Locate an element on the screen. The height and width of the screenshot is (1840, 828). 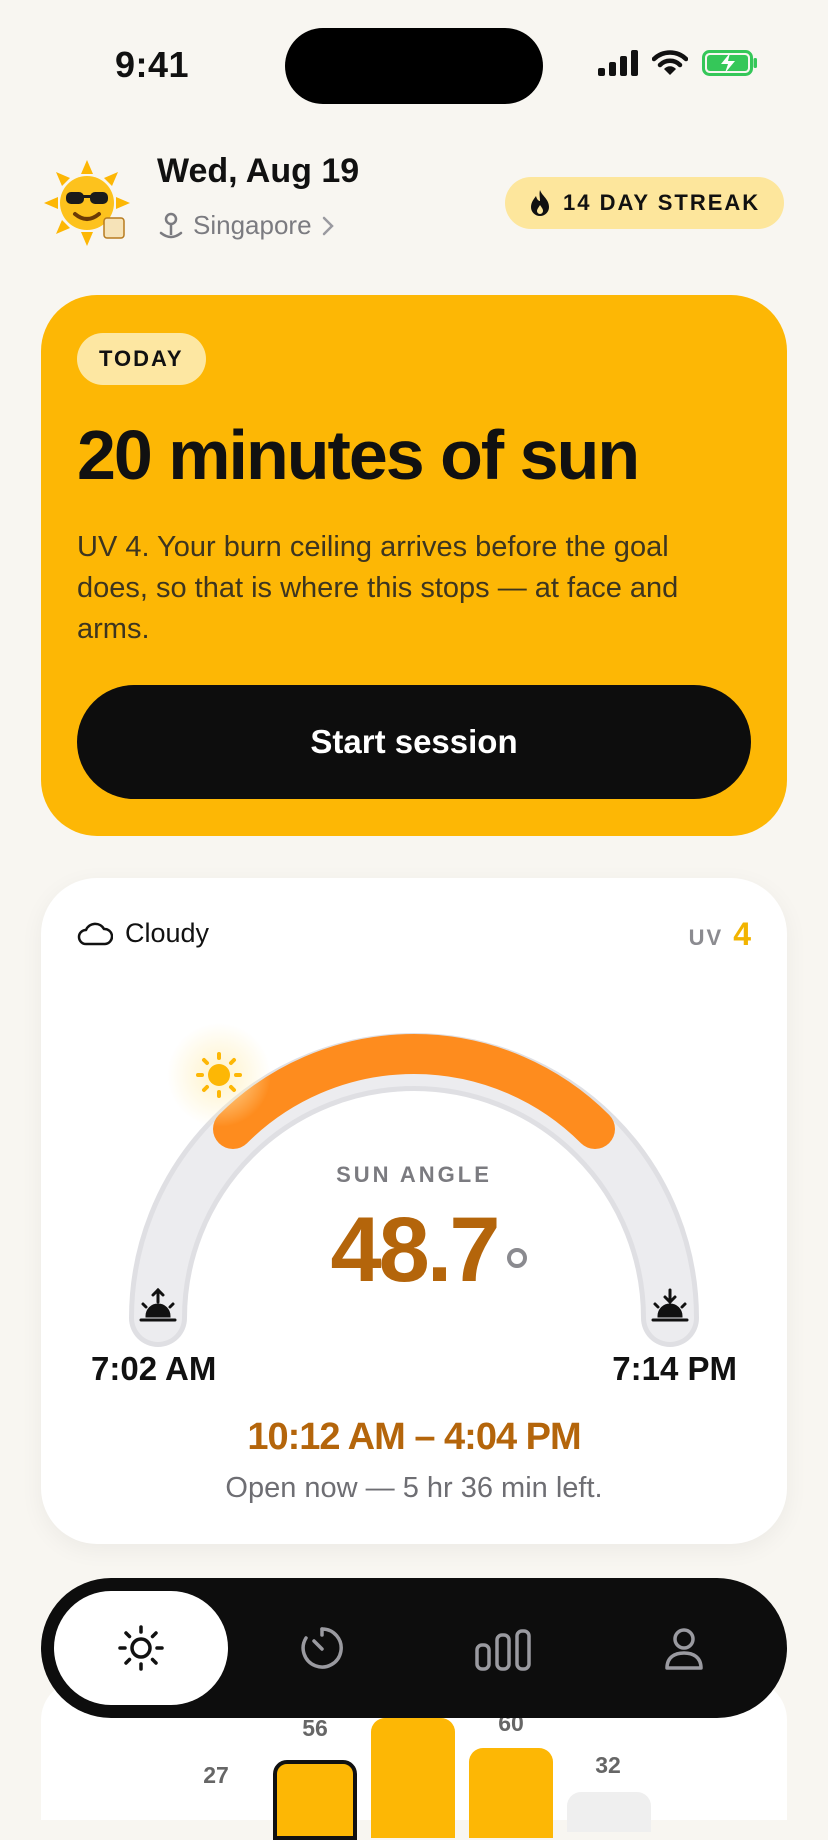
tab-today is located at coordinates (141, 1648).